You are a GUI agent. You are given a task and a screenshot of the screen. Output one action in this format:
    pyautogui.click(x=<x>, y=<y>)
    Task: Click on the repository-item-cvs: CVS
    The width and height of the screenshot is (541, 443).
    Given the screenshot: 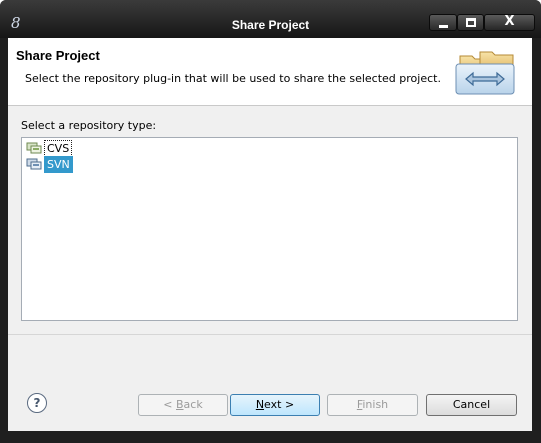 What is the action you would take?
    pyautogui.click(x=49, y=148)
    